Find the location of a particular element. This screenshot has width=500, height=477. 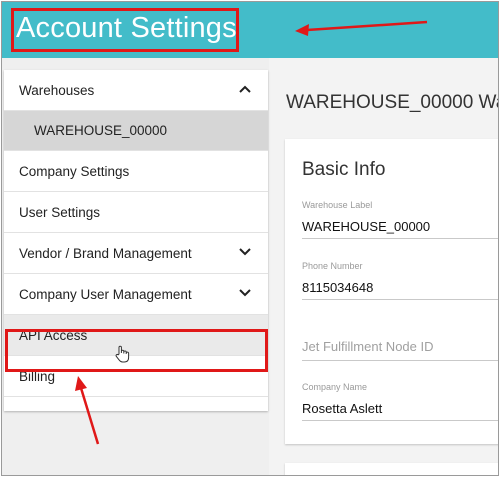

app-header: Account Settings is located at coordinates (250, 30).